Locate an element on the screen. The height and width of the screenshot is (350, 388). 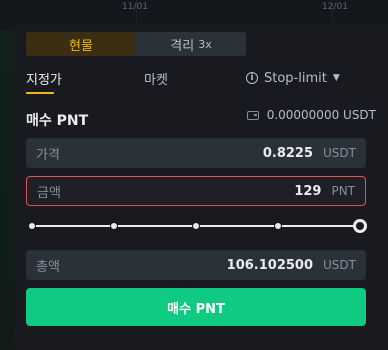
amount-unit: PNT is located at coordinates (343, 191).